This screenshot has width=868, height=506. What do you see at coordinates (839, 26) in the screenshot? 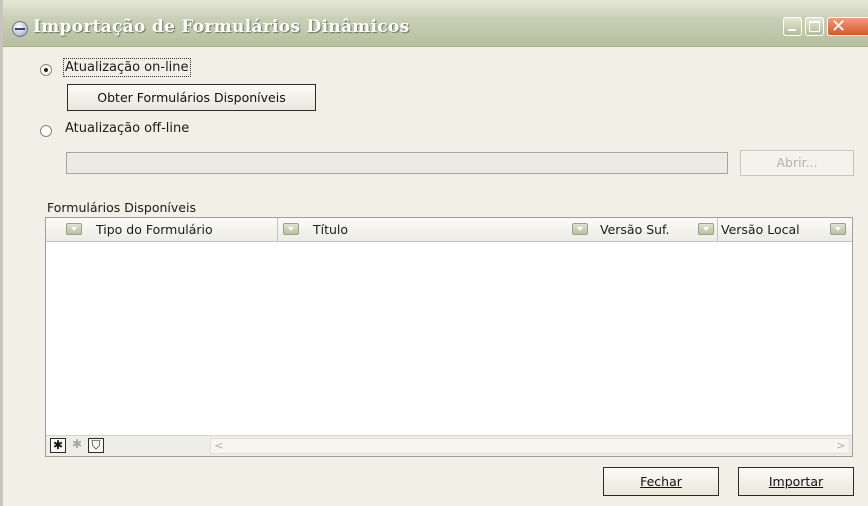
I see `close-icon: ✕` at bounding box center [839, 26].